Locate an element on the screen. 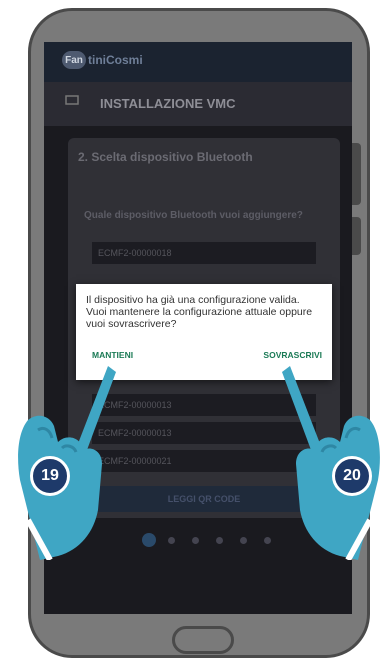 The width and height of the screenshot is (385, 664). pointing-hand-right-icon is located at coordinates (331, 463).